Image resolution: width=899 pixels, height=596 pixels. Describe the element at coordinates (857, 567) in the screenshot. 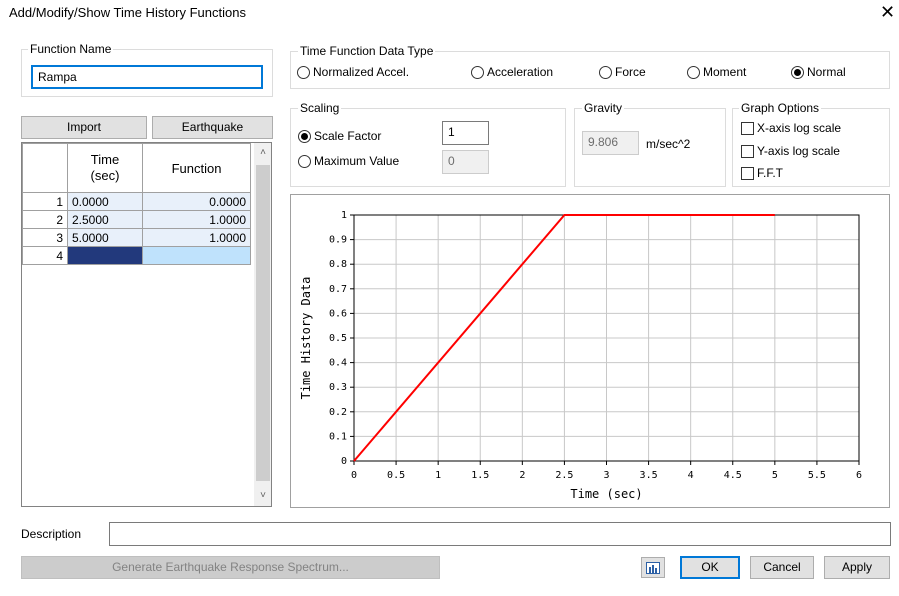

I see `apply-button: Apply` at that location.